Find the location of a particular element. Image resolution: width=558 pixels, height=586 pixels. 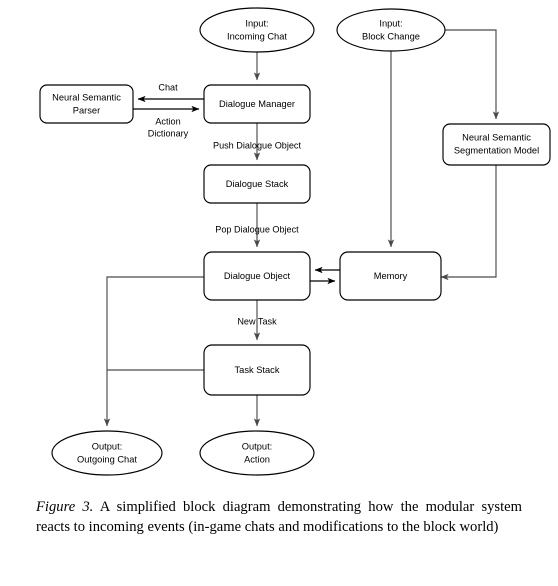

edge-label-push-dialogue-object: Push Dialogue Object is located at coordinates (257, 145).